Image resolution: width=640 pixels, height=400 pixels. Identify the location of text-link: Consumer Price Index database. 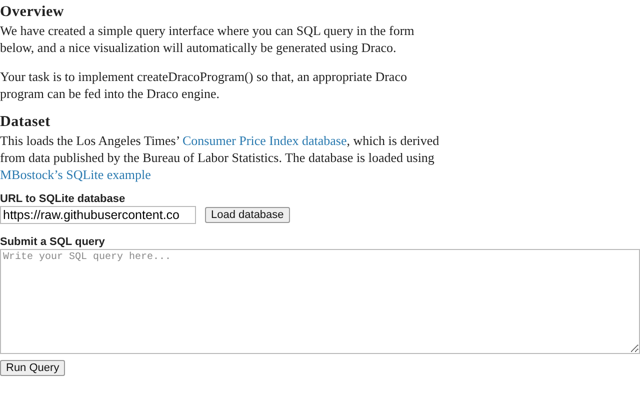
(264, 140).